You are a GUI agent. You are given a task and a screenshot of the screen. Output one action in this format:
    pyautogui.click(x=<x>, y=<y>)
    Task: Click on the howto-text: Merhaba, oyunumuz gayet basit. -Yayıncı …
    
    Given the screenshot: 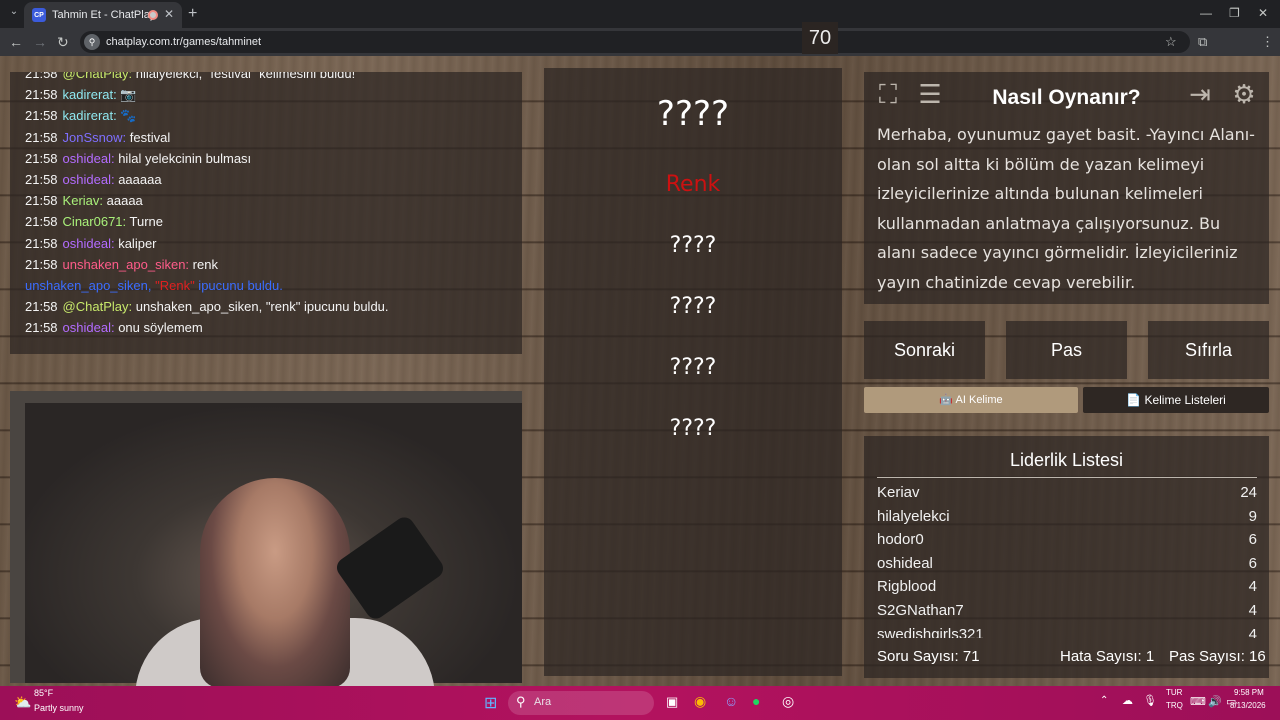 What is the action you would take?
    pyautogui.click(x=1066, y=208)
    